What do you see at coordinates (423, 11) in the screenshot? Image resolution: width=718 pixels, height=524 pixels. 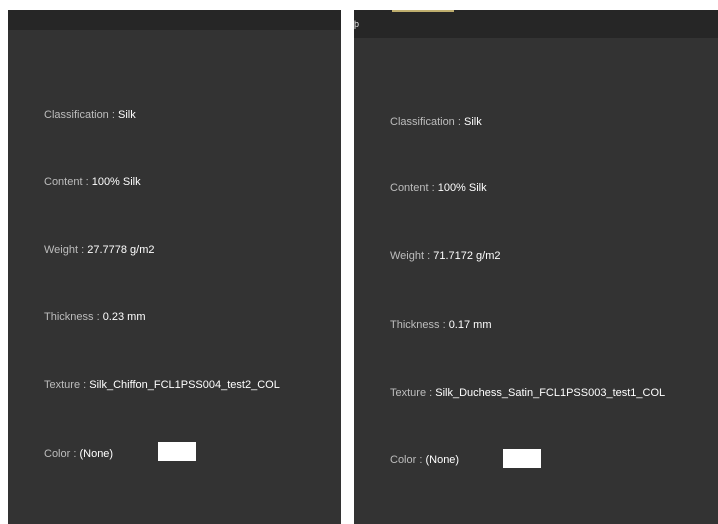 I see `title-accent-bar` at bounding box center [423, 11].